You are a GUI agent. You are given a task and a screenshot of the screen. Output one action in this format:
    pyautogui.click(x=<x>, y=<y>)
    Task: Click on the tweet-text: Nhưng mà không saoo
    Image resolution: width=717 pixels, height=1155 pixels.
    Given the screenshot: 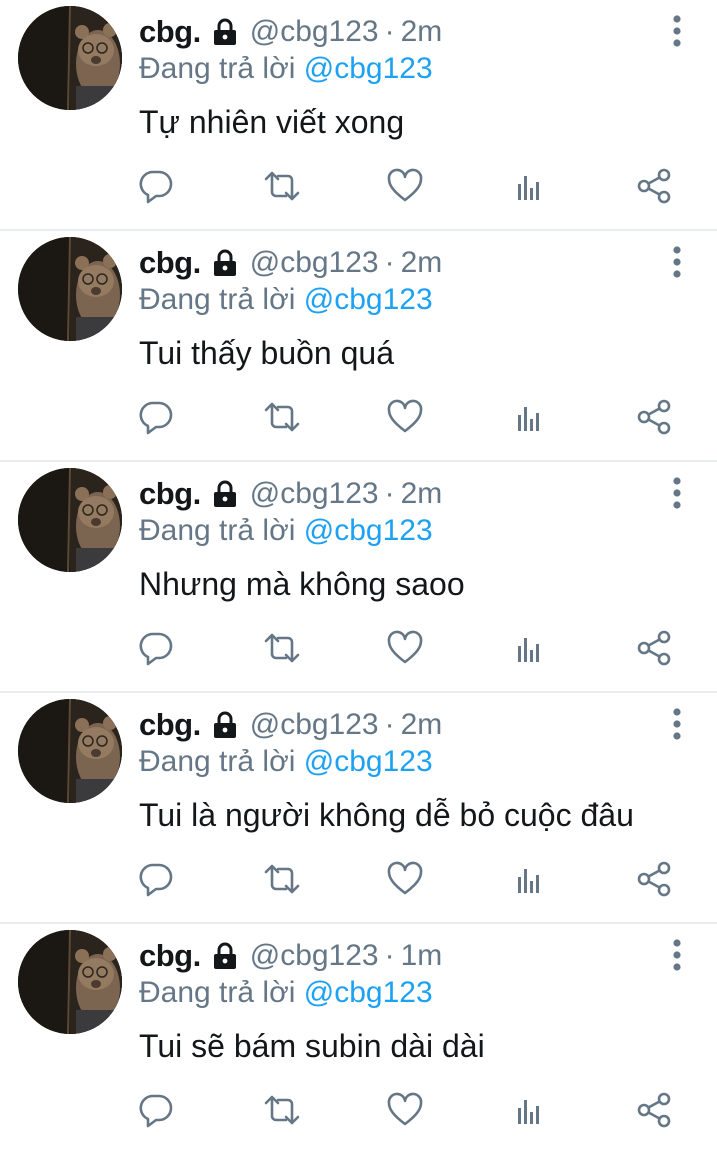 What is the action you would take?
    pyautogui.click(x=302, y=584)
    